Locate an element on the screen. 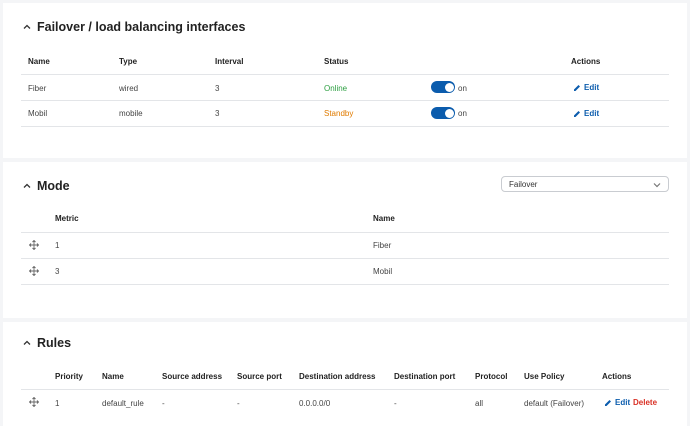  col-header-priority: Priority is located at coordinates (69, 376).